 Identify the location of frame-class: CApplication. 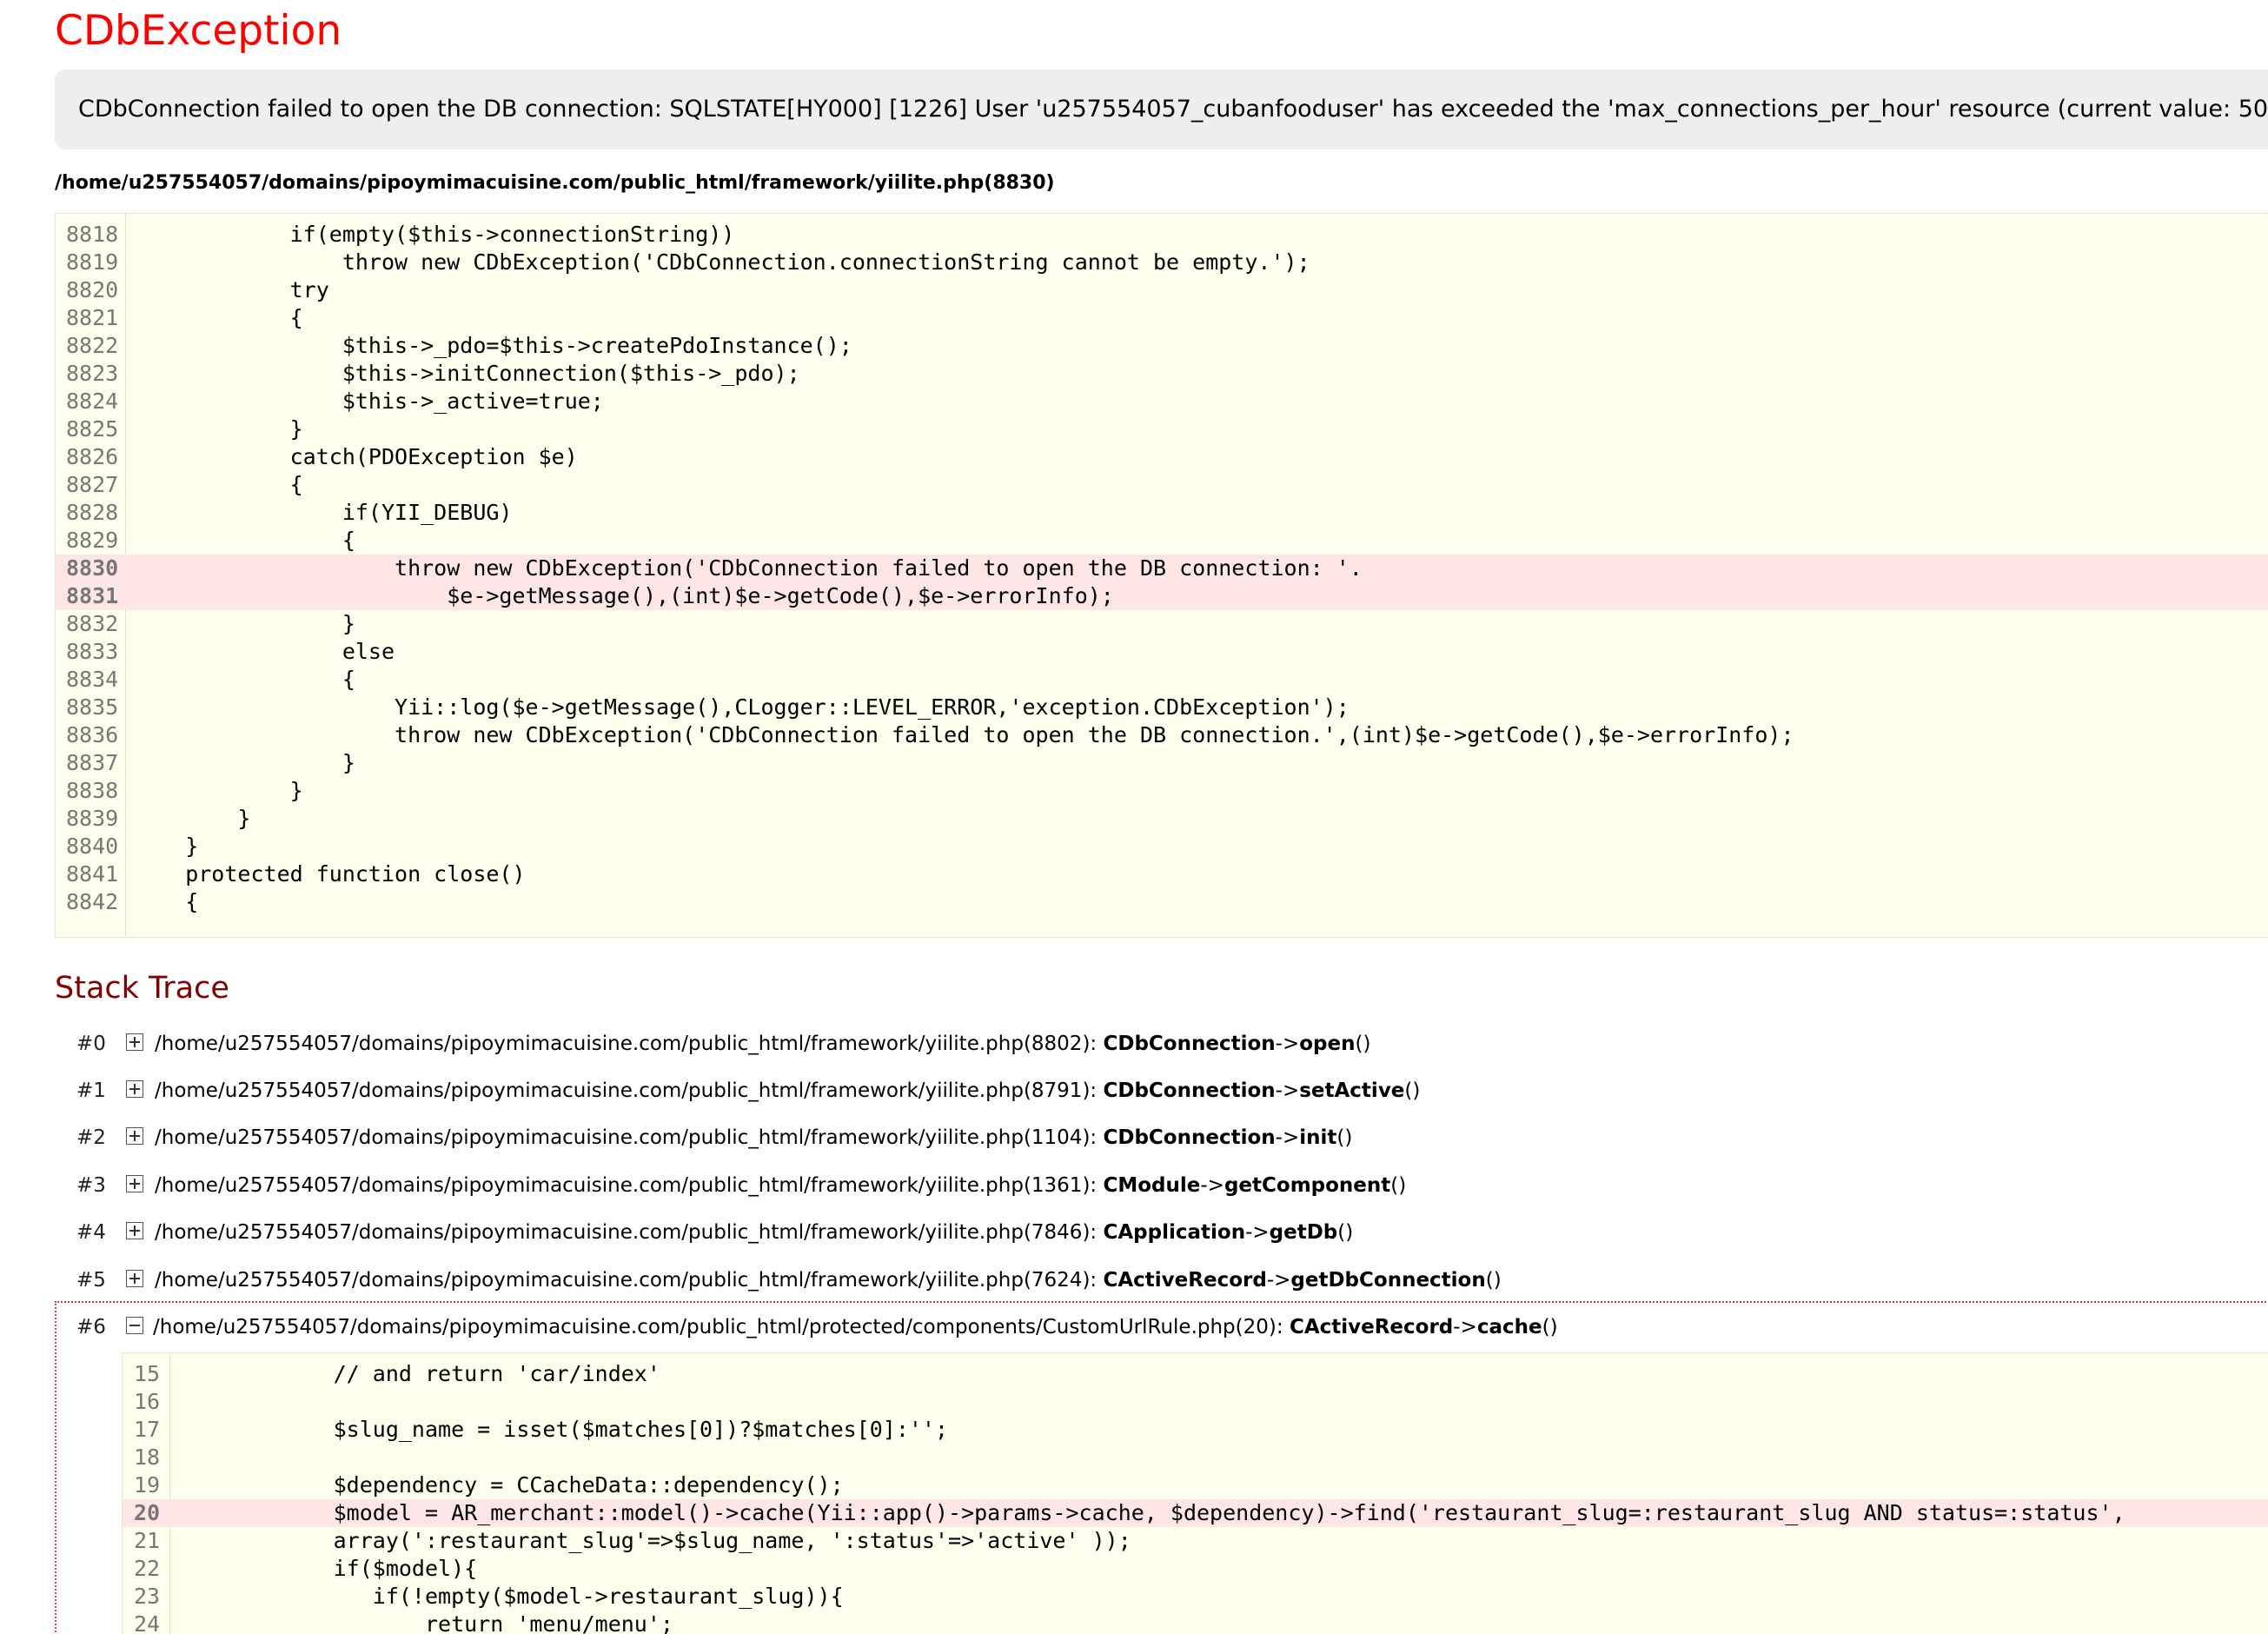
(1174, 1232).